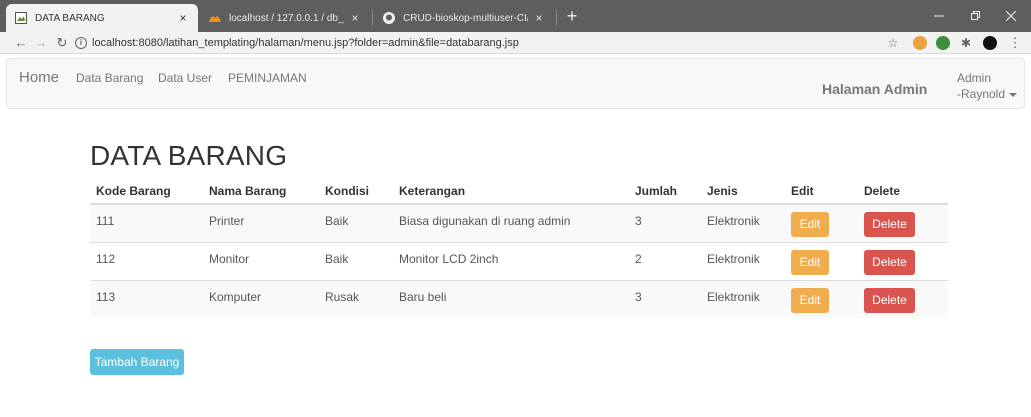 Image resolution: width=1031 pixels, height=417 pixels. What do you see at coordinates (974, 78) in the screenshot?
I see `user-role: Admin` at bounding box center [974, 78].